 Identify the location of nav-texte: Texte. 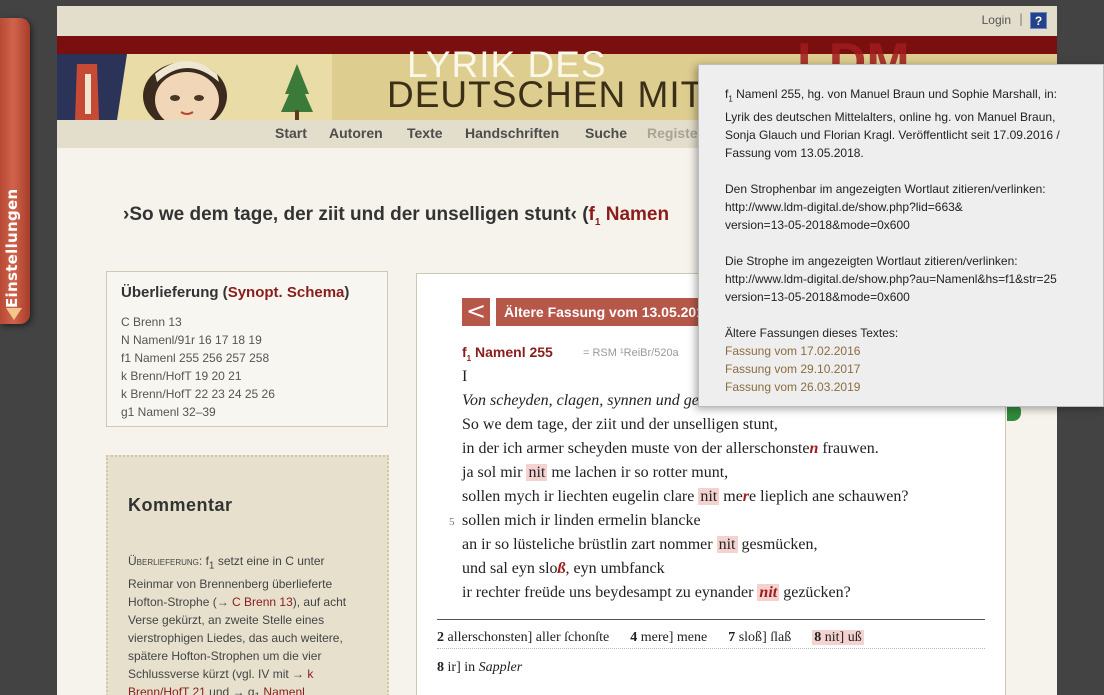
(425, 133).